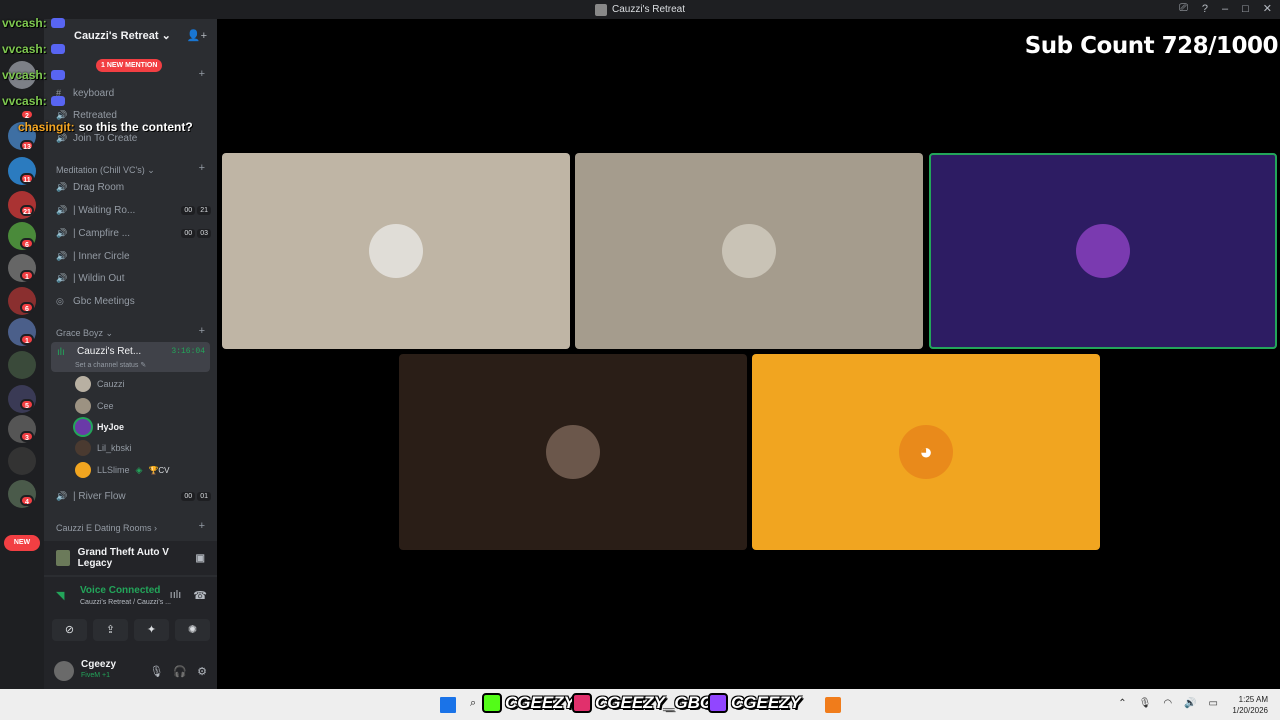 The width and height of the screenshot is (1280, 720). What do you see at coordinates (133, 256) in the screenshot?
I see `channel-inner-circle: 🔊 | Inner Circle` at bounding box center [133, 256].